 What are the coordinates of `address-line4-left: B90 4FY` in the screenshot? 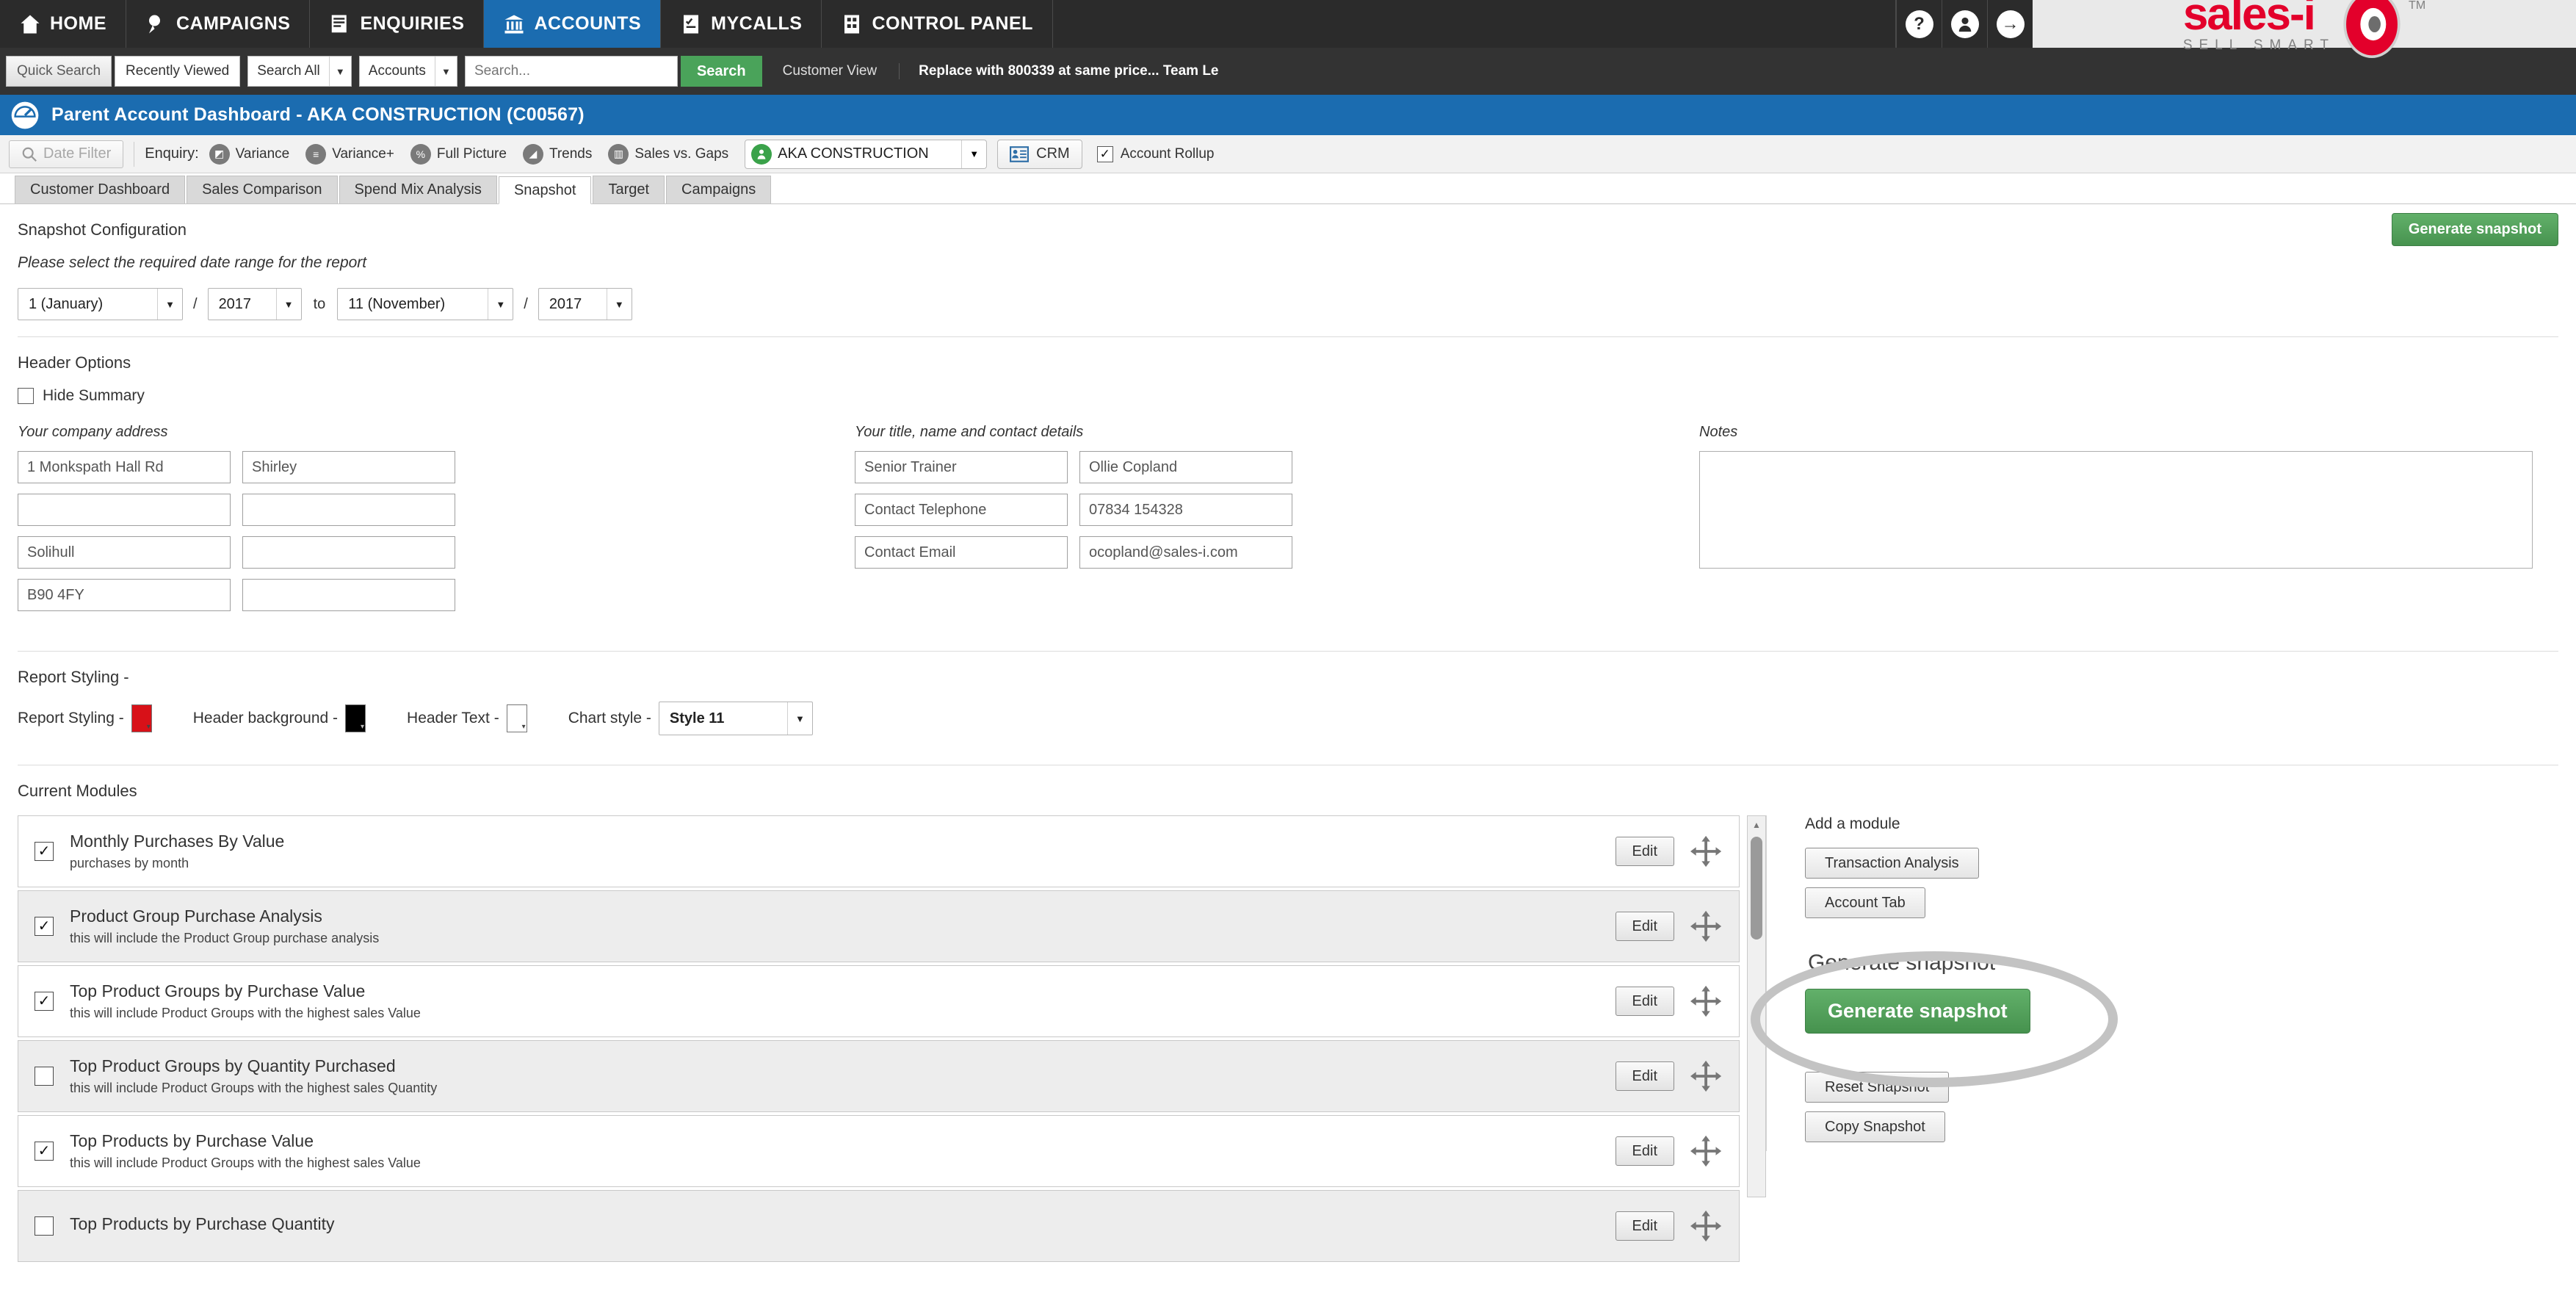 It's located at (124, 595).